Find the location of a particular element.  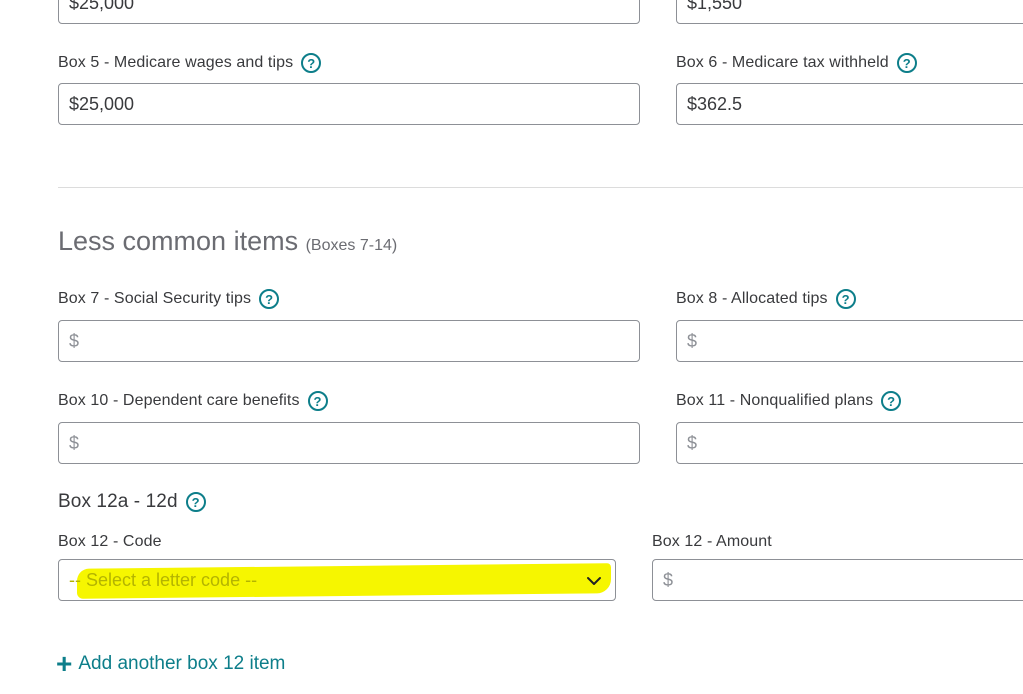

box12-group-label: Box 12a - 12d ? is located at coordinates (132, 502).